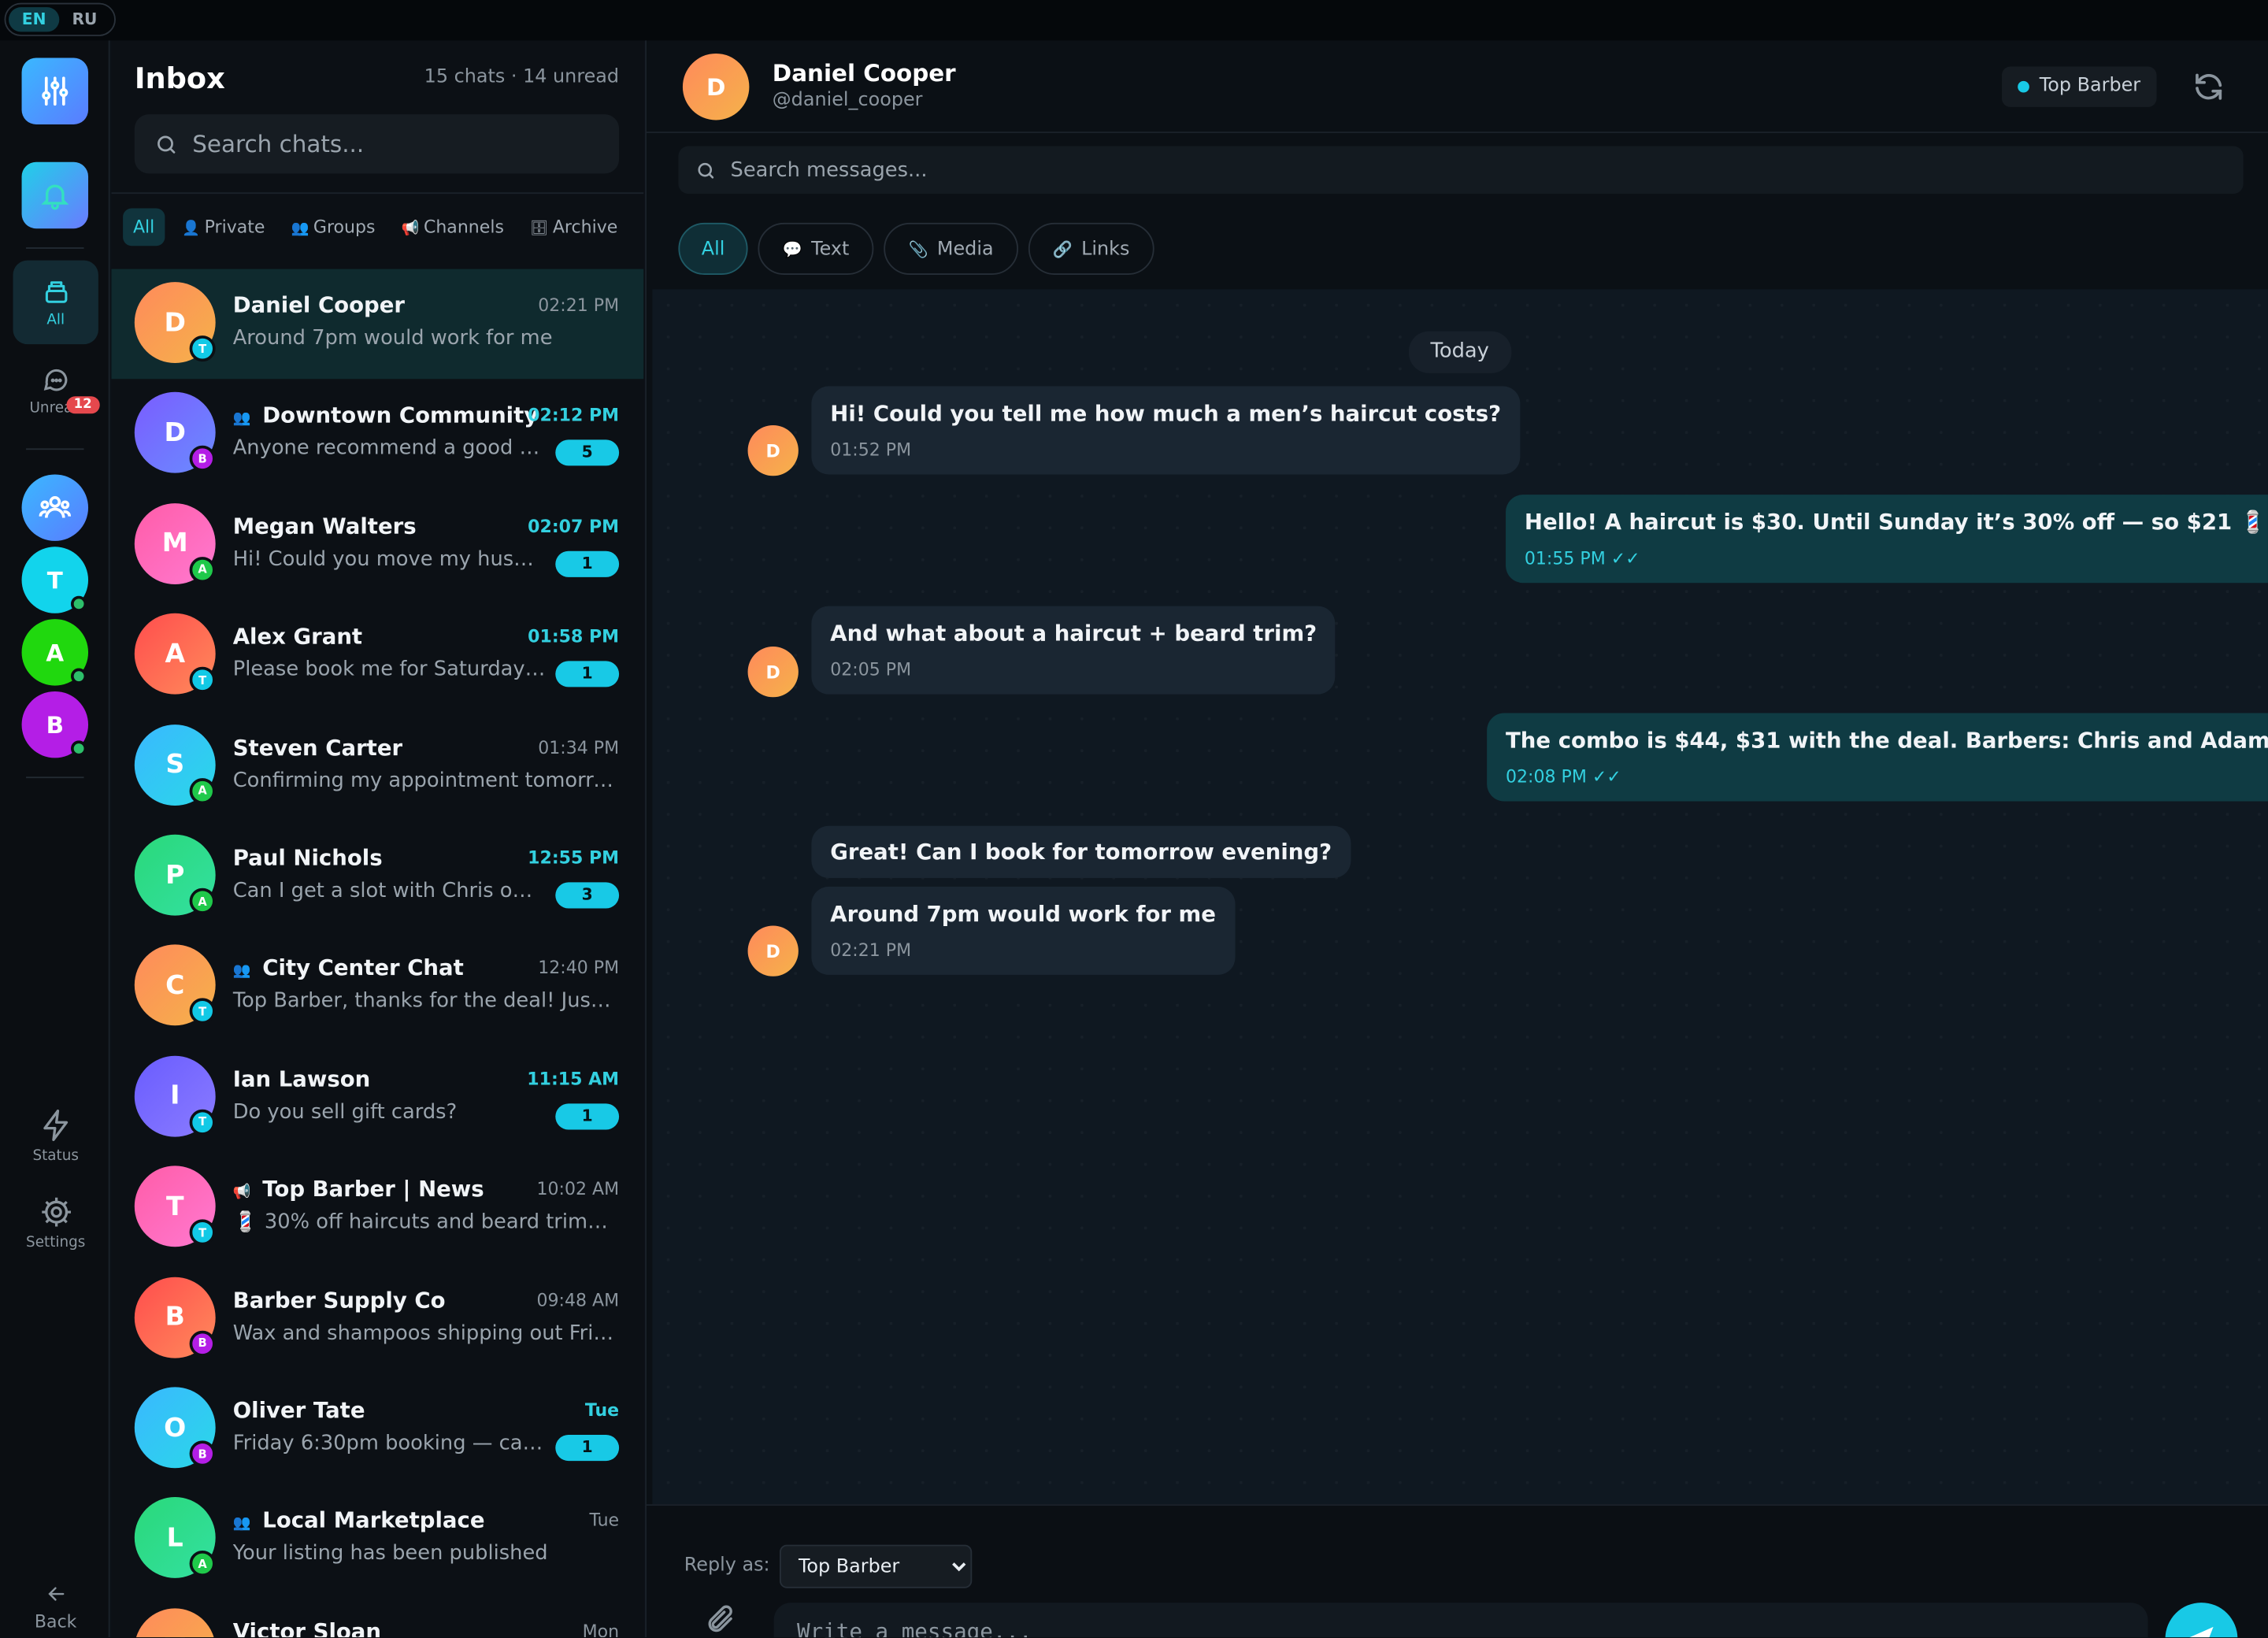  I want to click on unread-badge: 1, so click(587, 674).